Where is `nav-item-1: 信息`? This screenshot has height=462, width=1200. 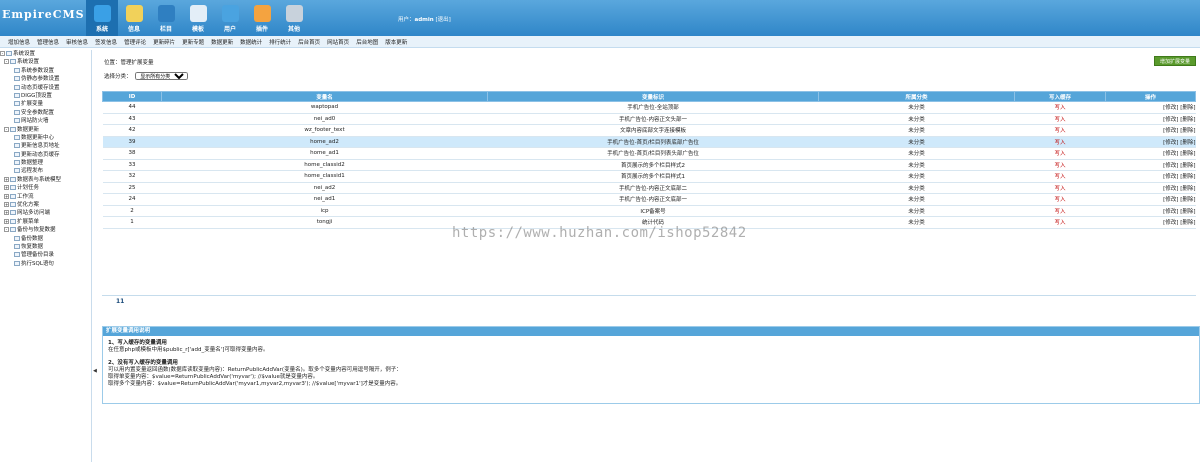
nav-item-1: 信息 is located at coordinates (134, 18).